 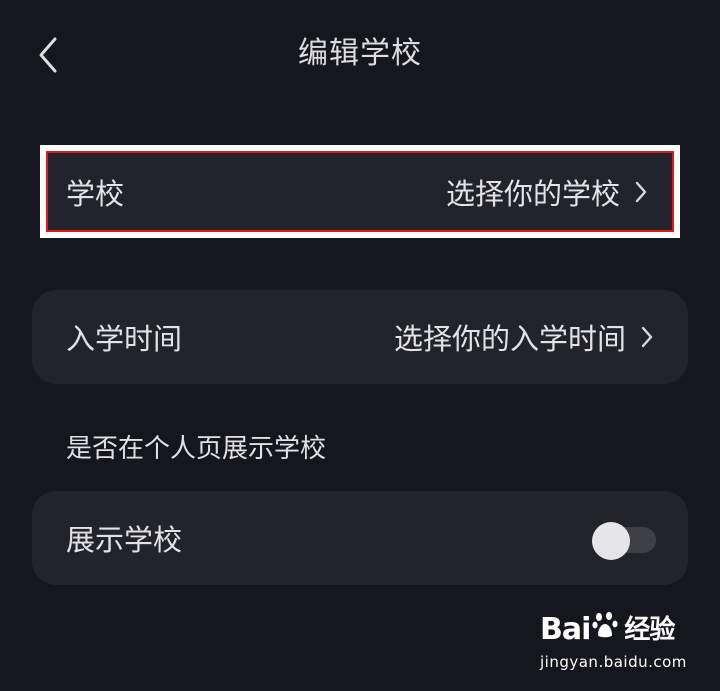 I want to click on enrollment-row-card: 入学时间 选择你的入学时间, so click(x=360, y=337).